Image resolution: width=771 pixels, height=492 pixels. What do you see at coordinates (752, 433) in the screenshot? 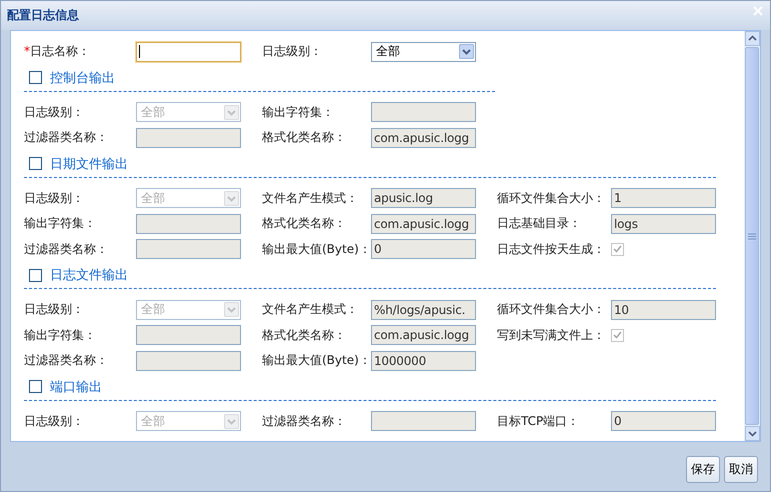
I see `scroll-down-icon` at bounding box center [752, 433].